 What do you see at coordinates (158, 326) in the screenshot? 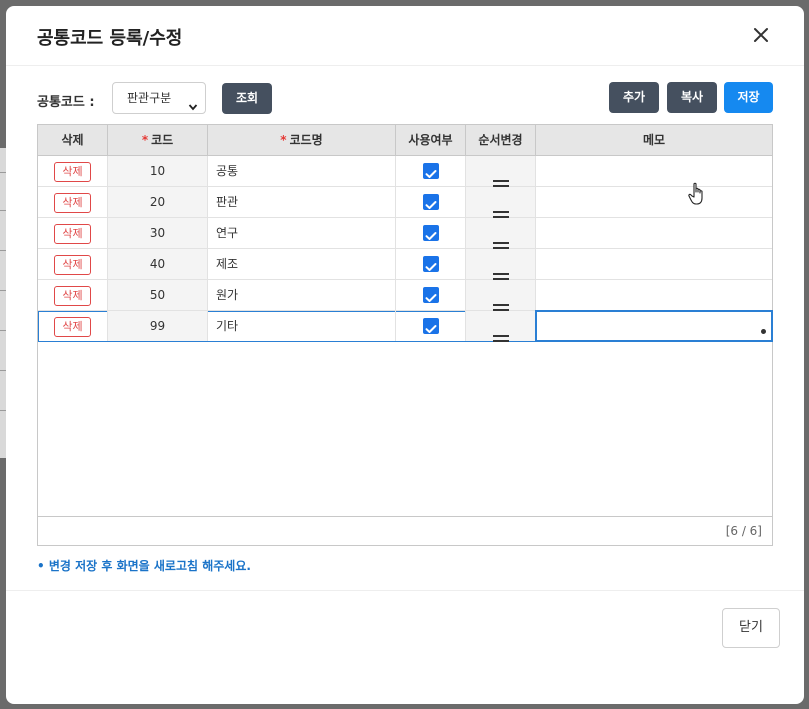
I see `code-cell: 99` at bounding box center [158, 326].